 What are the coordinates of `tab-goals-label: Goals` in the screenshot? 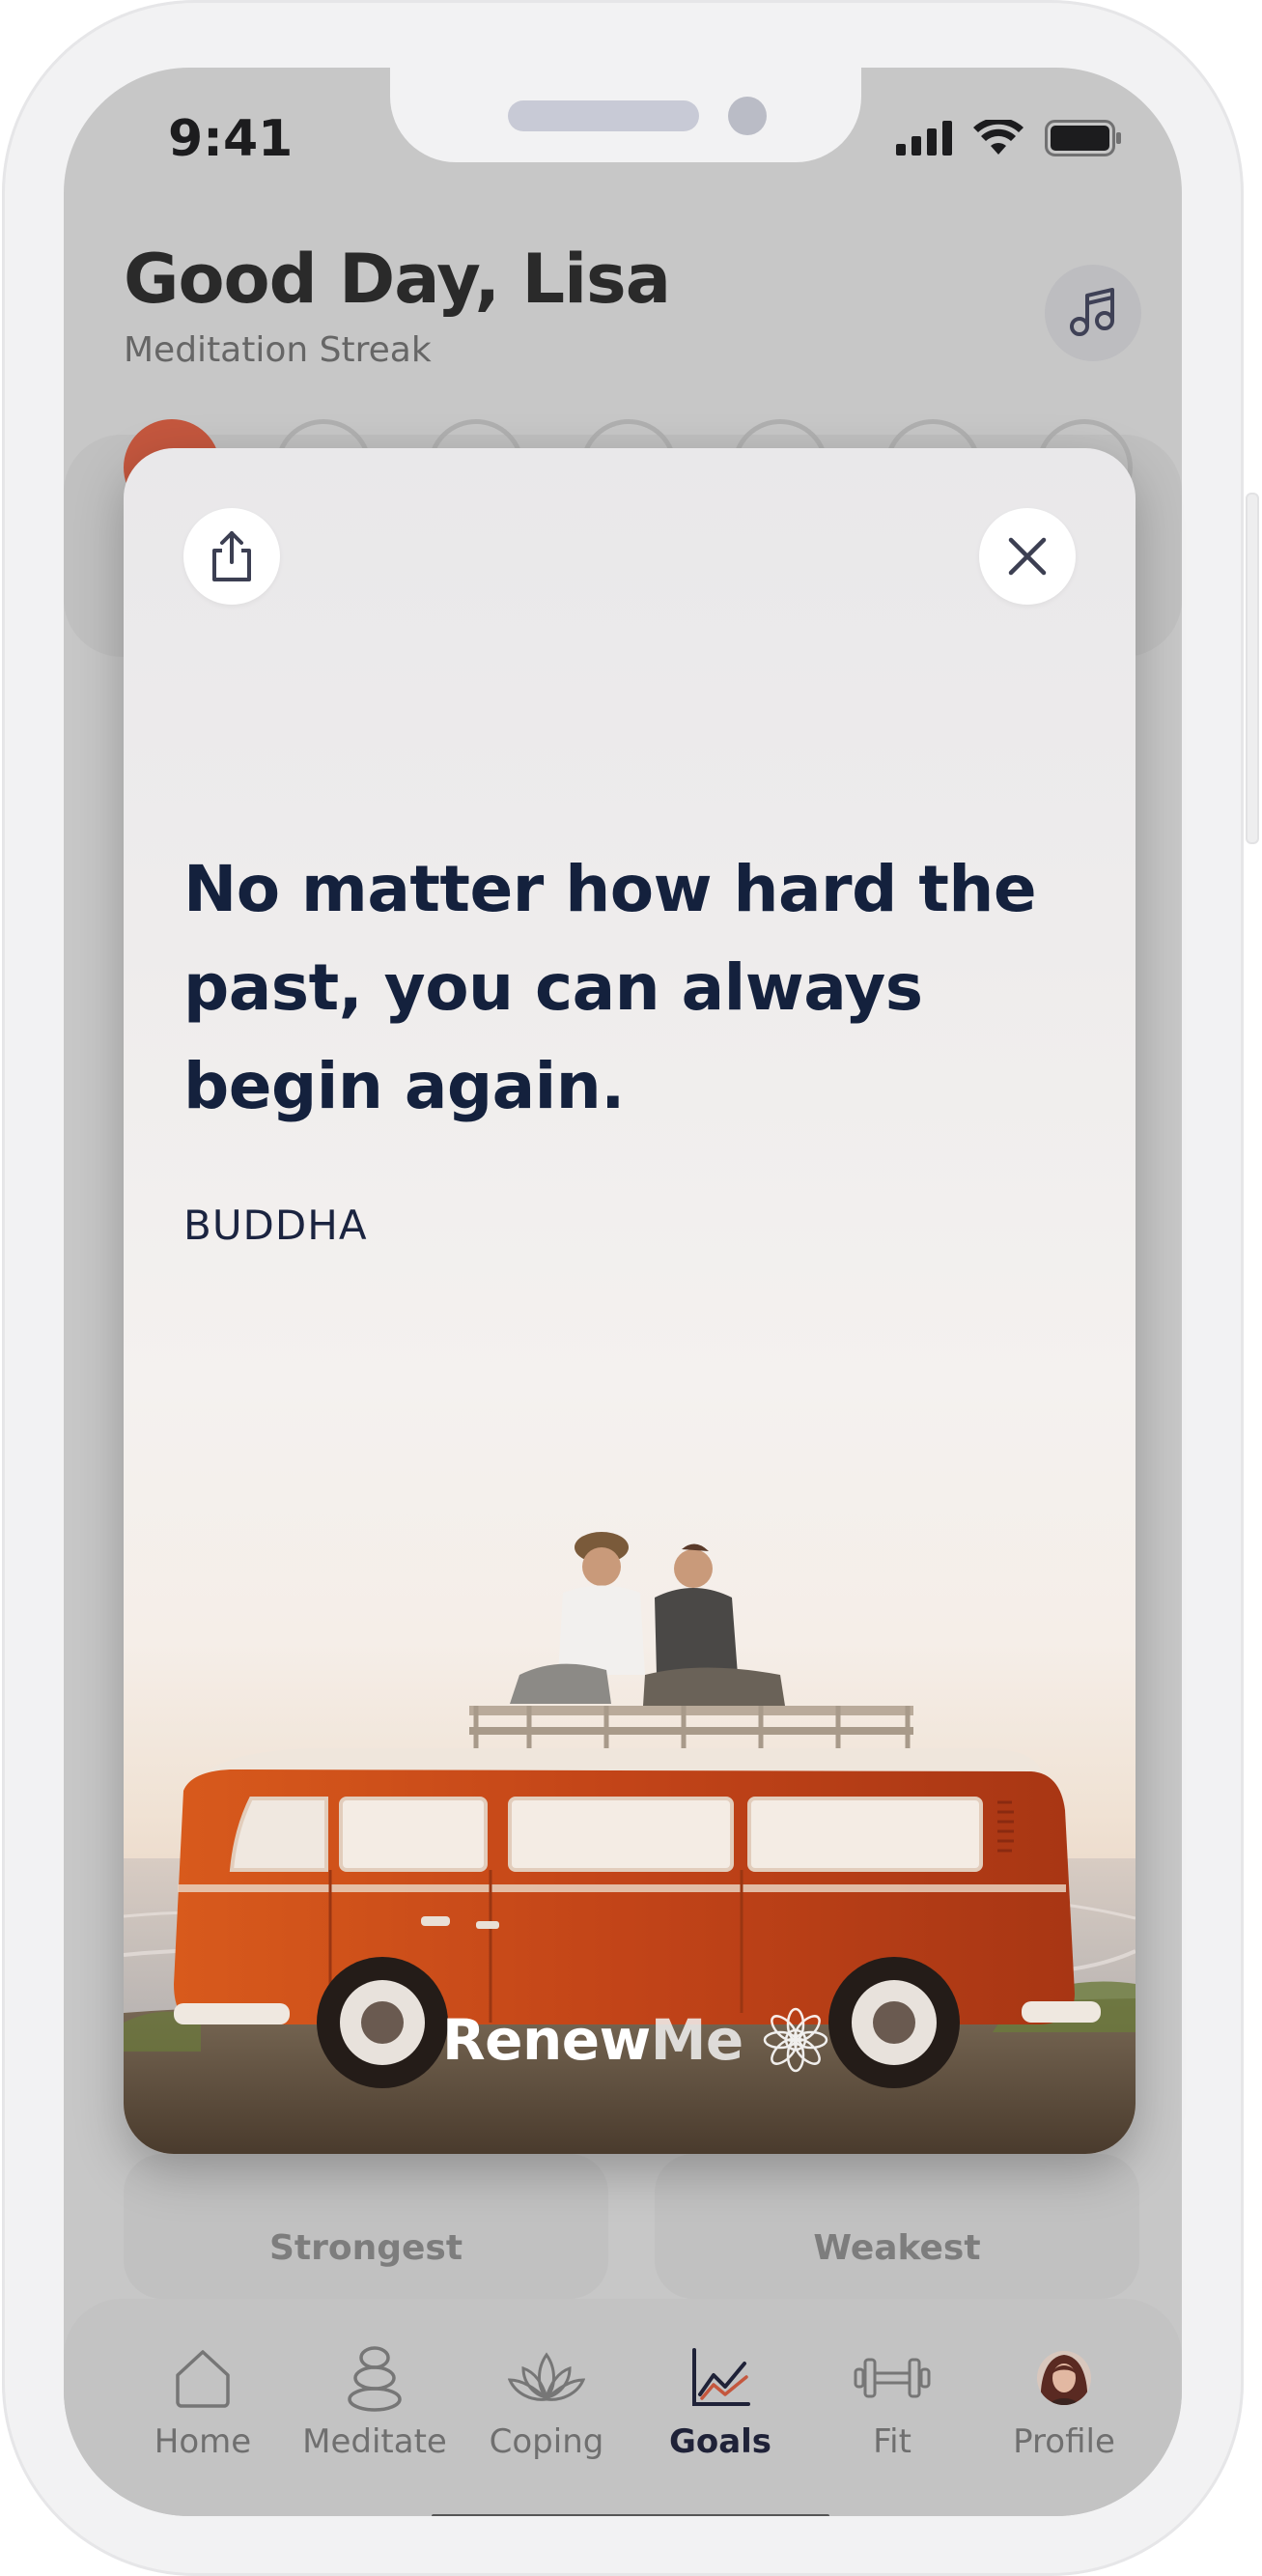 It's located at (720, 2441).